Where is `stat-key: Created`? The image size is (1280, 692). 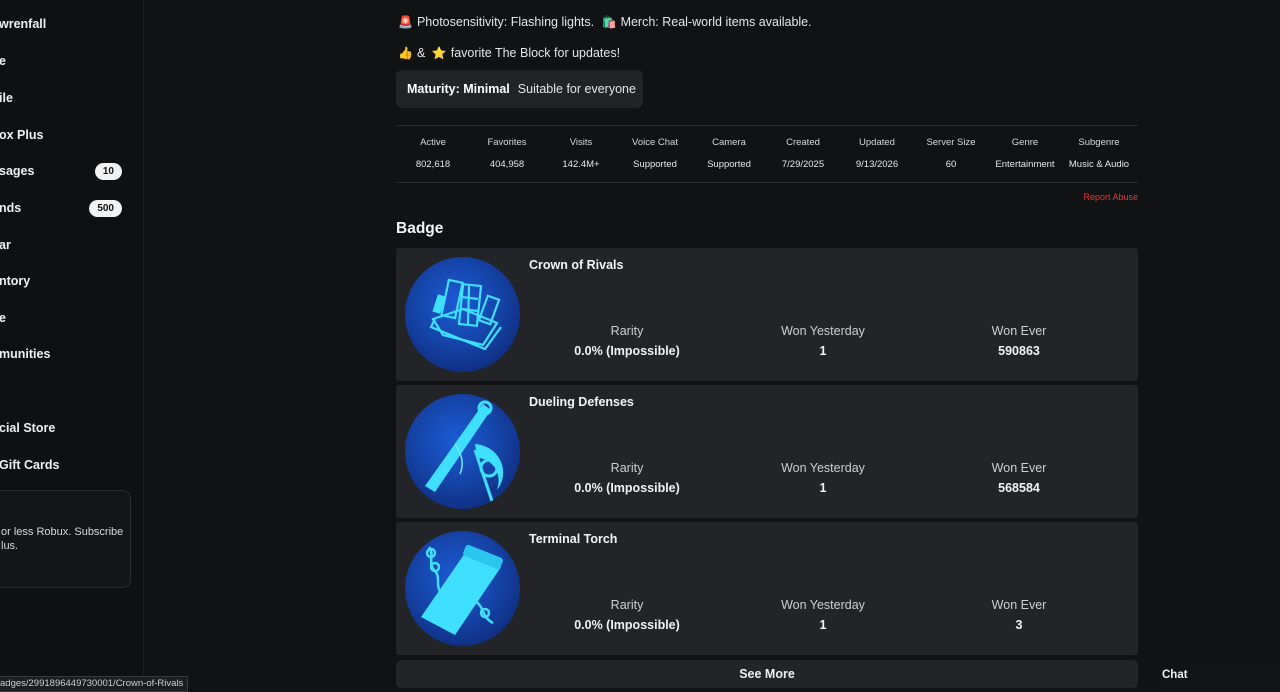 stat-key: Created is located at coordinates (803, 142).